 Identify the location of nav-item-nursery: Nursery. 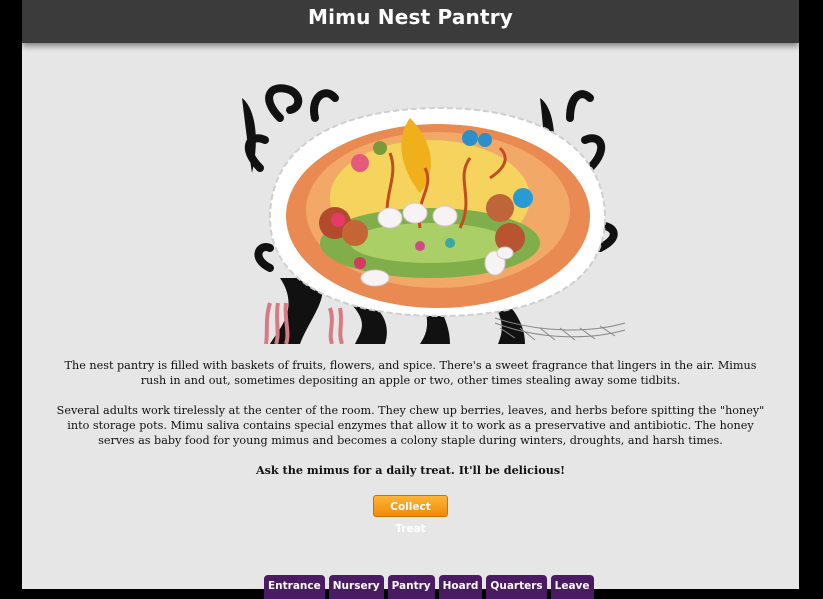
(356, 587).